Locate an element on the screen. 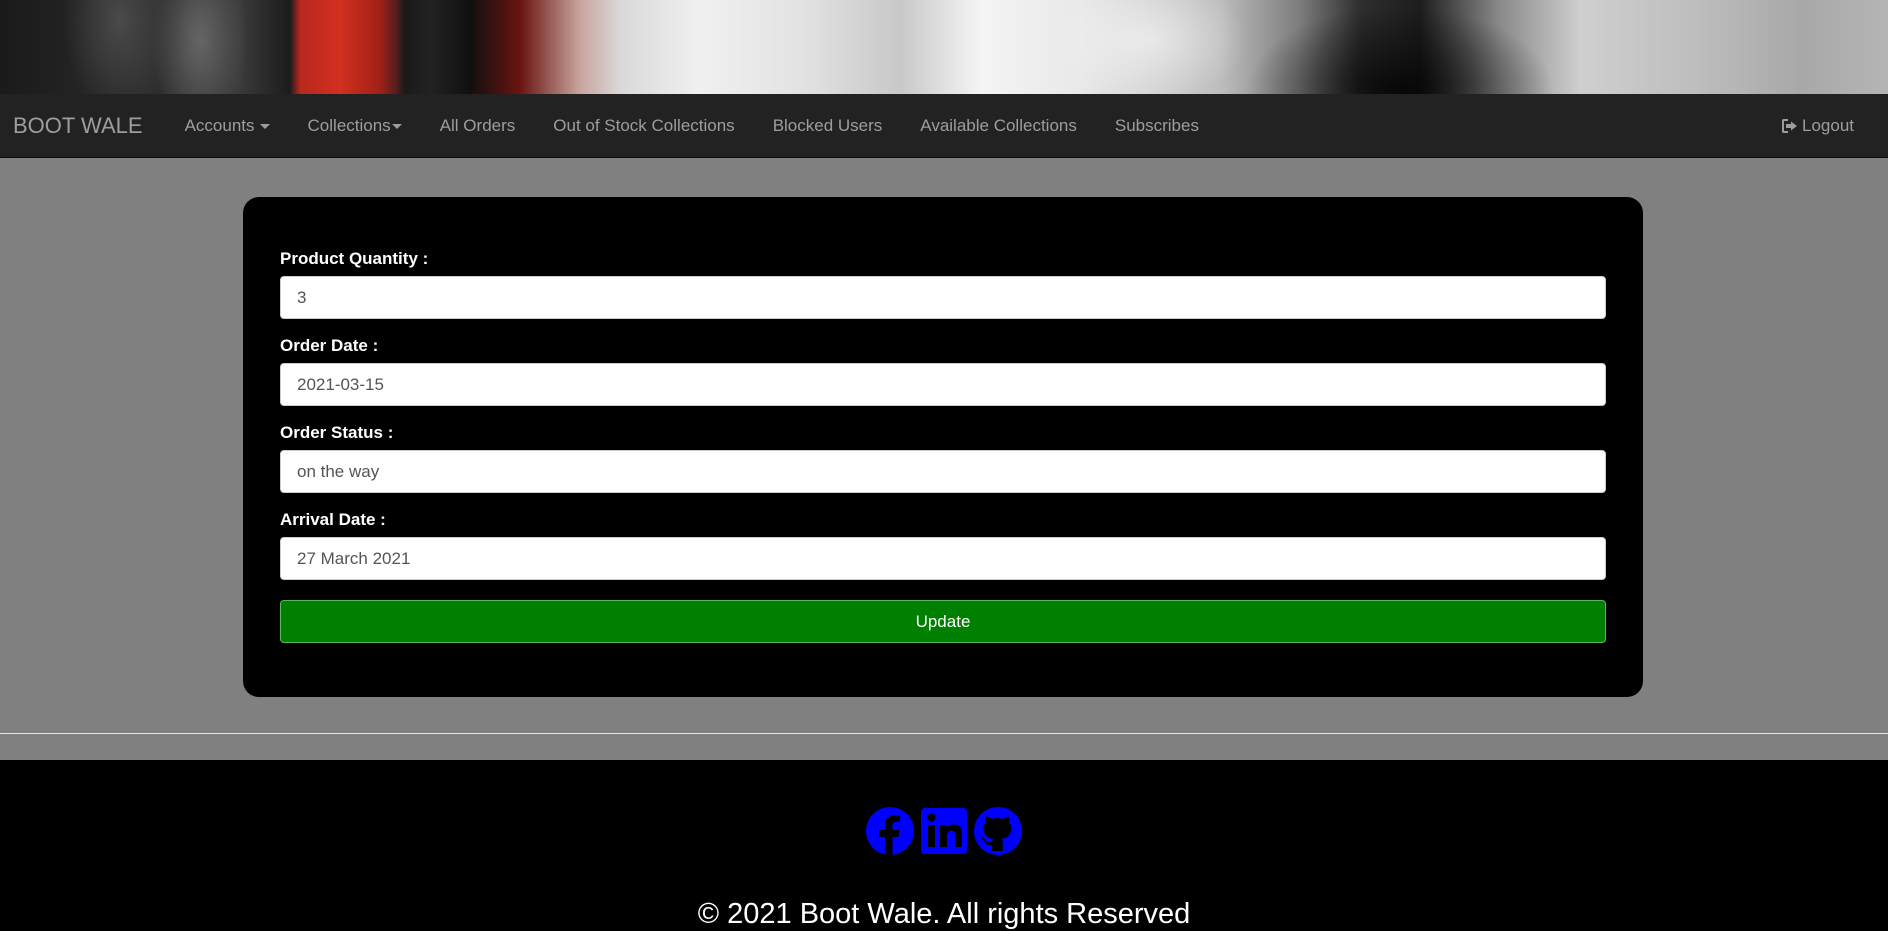 This screenshot has height=931, width=1888. order-date-input is located at coordinates (943, 384).